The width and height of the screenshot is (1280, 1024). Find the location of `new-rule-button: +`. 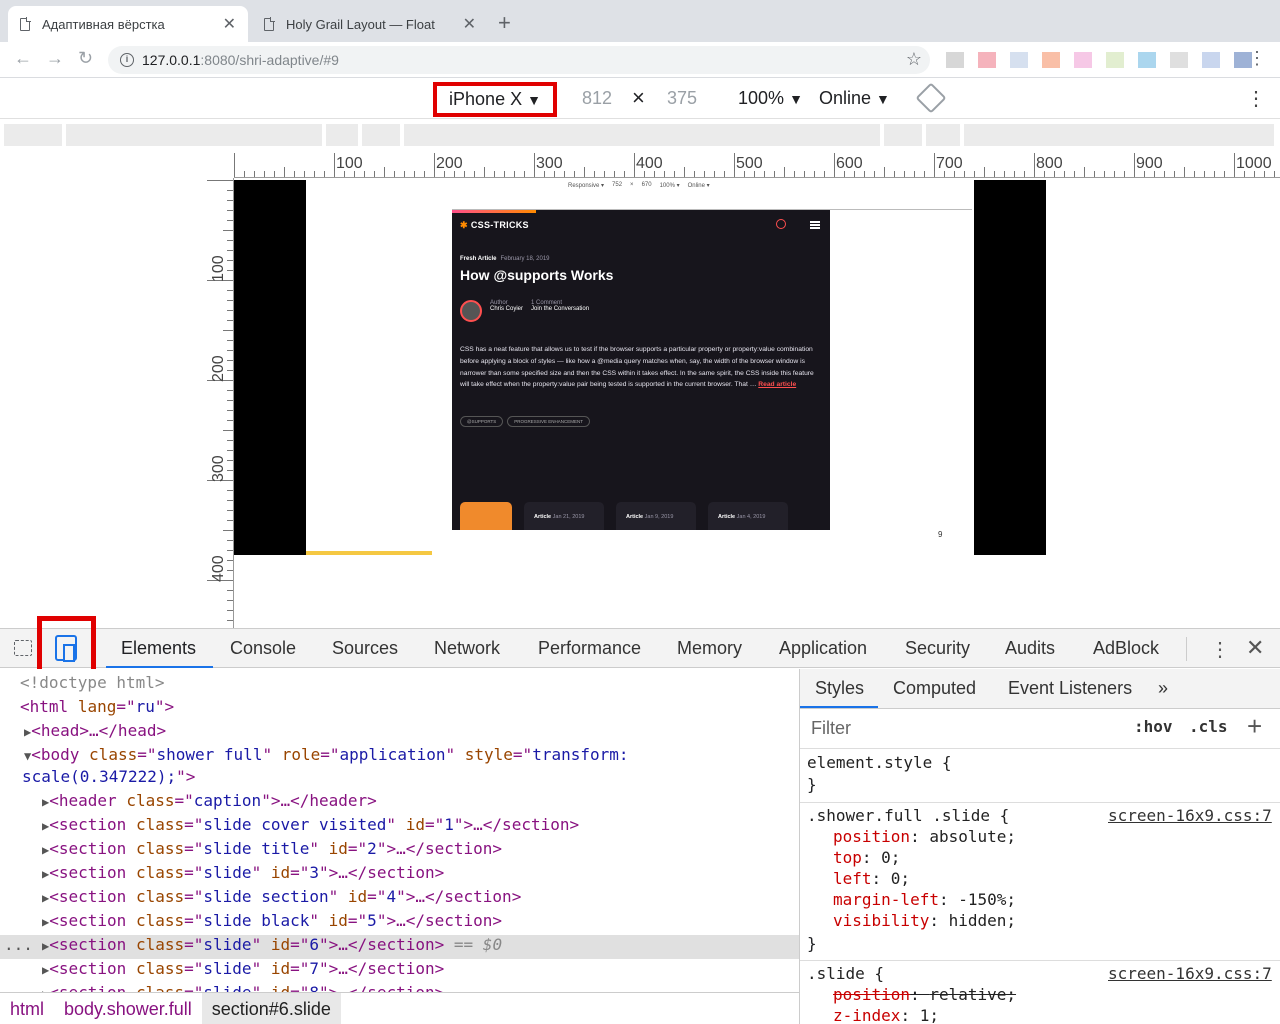

new-rule-button: + is located at coordinates (1254, 726).